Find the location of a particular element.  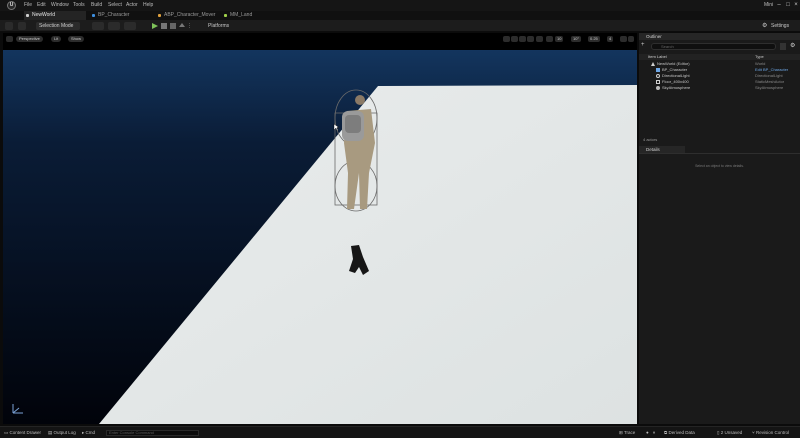

show-label: Show is located at coordinates (76, 38).